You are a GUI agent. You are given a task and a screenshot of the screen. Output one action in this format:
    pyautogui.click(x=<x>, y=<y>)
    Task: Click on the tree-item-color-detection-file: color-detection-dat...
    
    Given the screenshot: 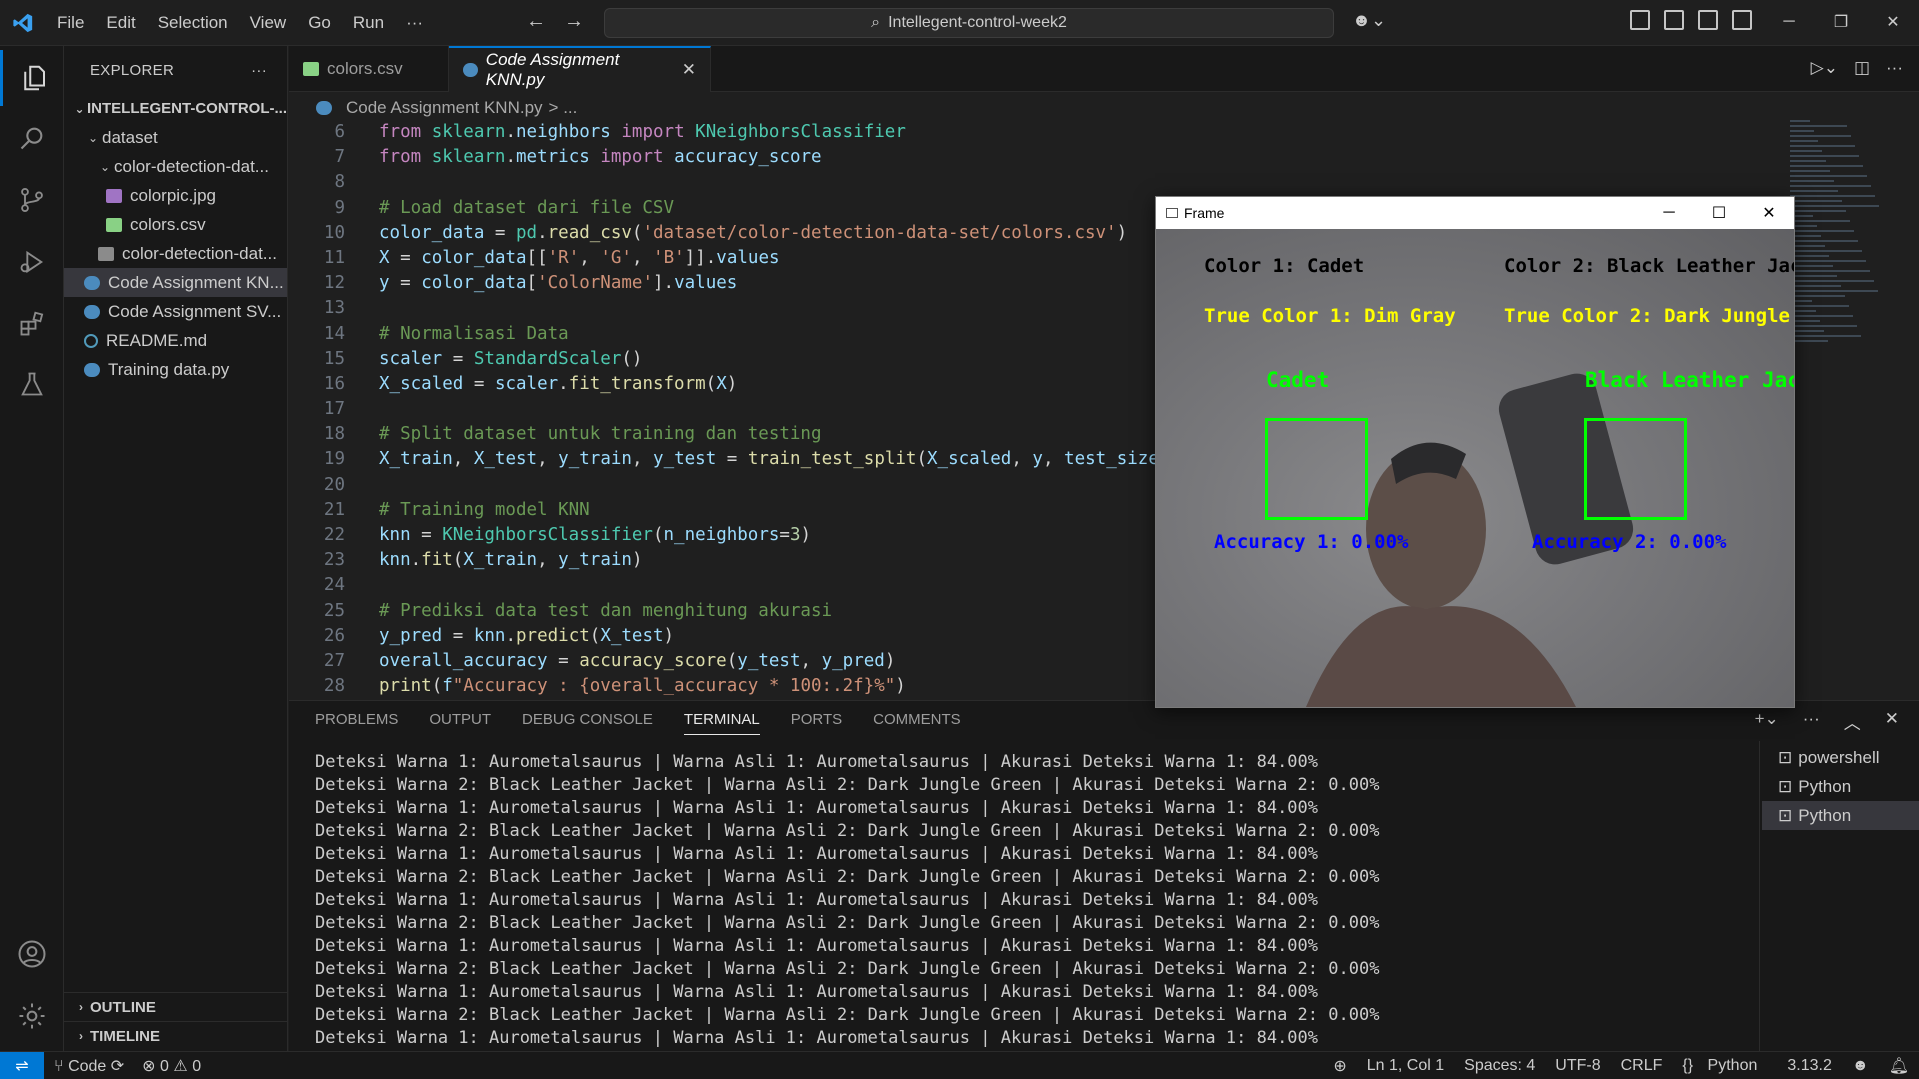 What is the action you would take?
    pyautogui.click(x=175, y=253)
    